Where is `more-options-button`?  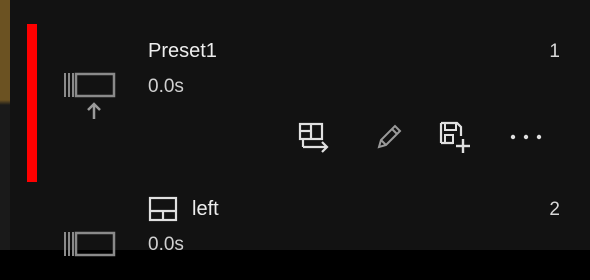 more-options-button is located at coordinates (526, 137).